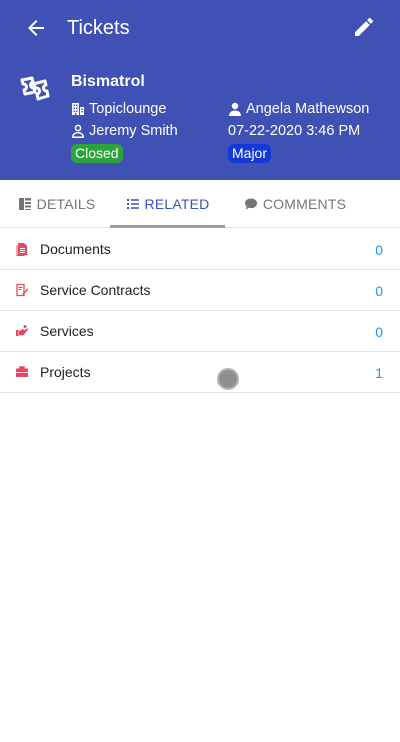 The width and height of the screenshot is (400, 742). I want to click on person-icon, so click(235, 109).